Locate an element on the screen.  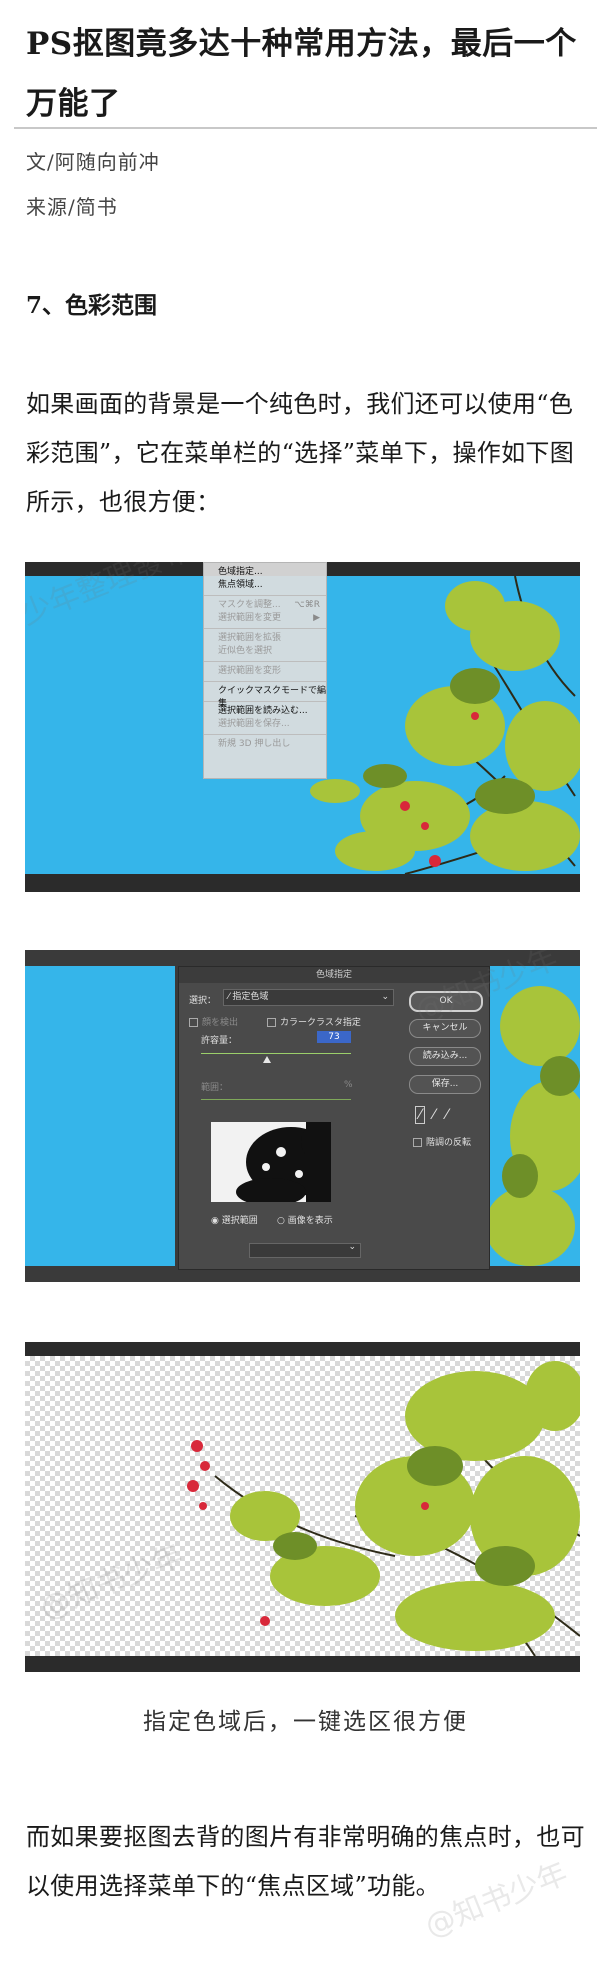
menu-item-modify: 選択範囲を変更 ▶ is located at coordinates (265, 618).